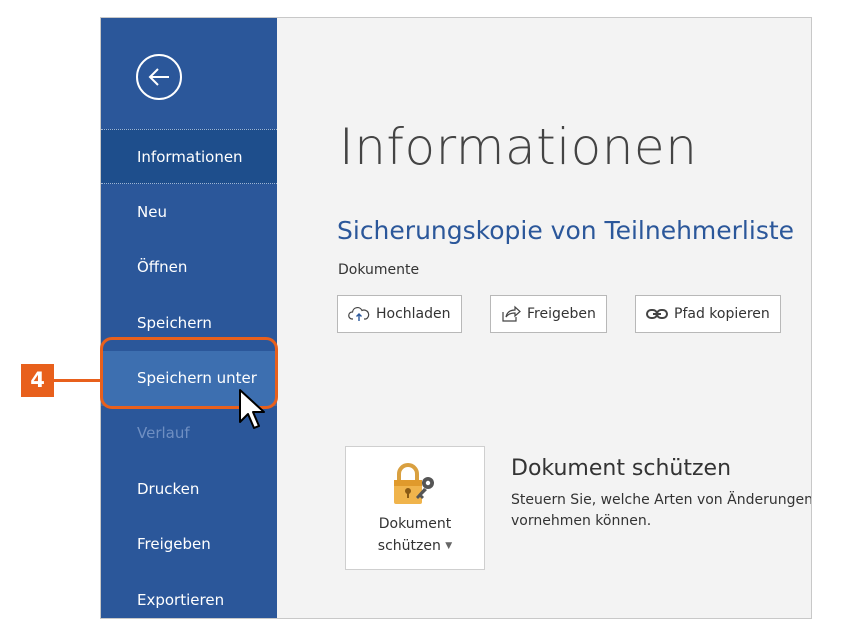 This screenshot has height=640, width=850. I want to click on sidebar-item-exportieren: Exportieren, so click(189, 595).